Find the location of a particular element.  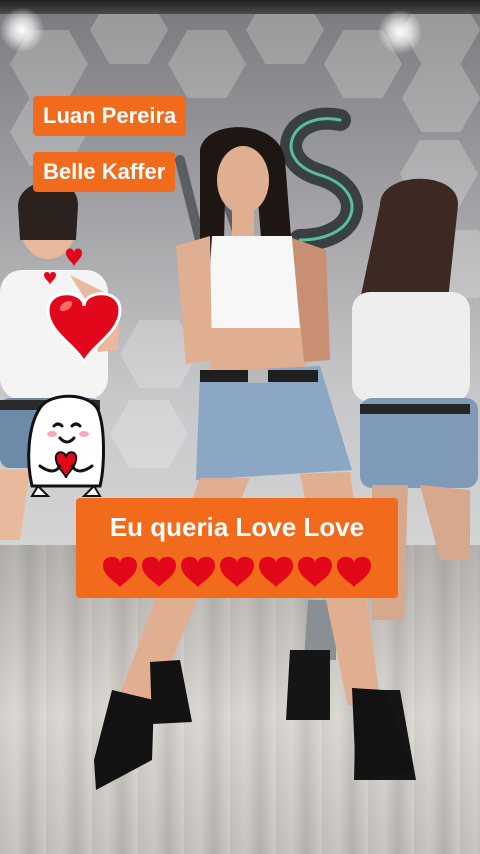

lyric-caption-text: Eu queria Love Love is located at coordinates (237, 527).